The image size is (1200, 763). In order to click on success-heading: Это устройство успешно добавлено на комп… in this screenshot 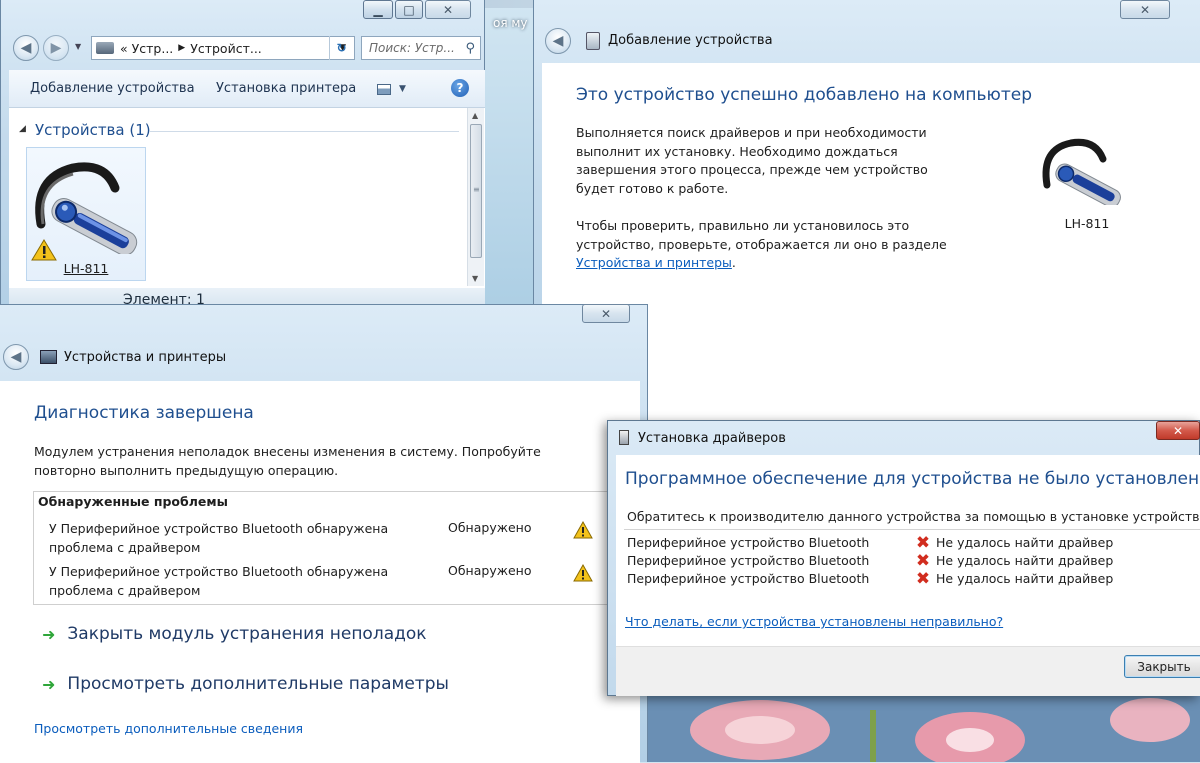, I will do `click(804, 95)`.